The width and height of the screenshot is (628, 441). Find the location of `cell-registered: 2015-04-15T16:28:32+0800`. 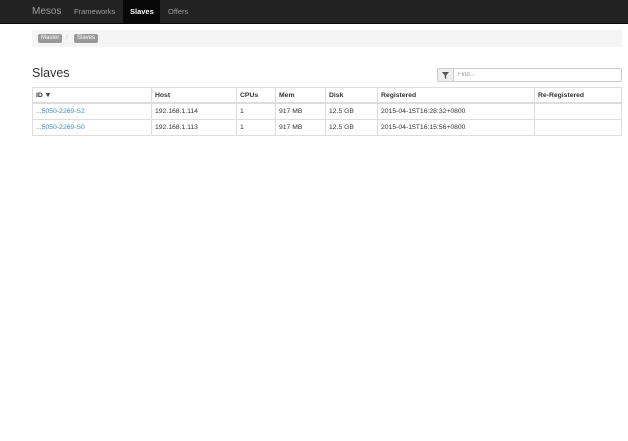

cell-registered: 2015-04-15T16:28:32+0800 is located at coordinates (456, 111).